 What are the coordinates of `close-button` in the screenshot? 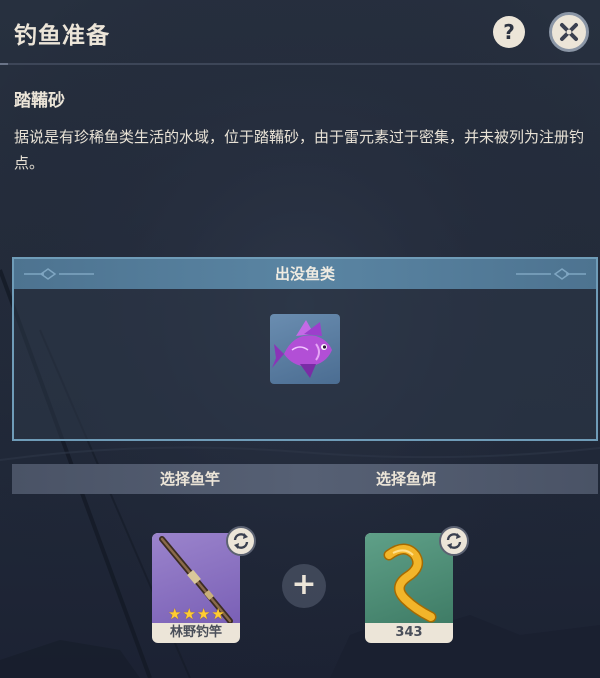 It's located at (569, 32).